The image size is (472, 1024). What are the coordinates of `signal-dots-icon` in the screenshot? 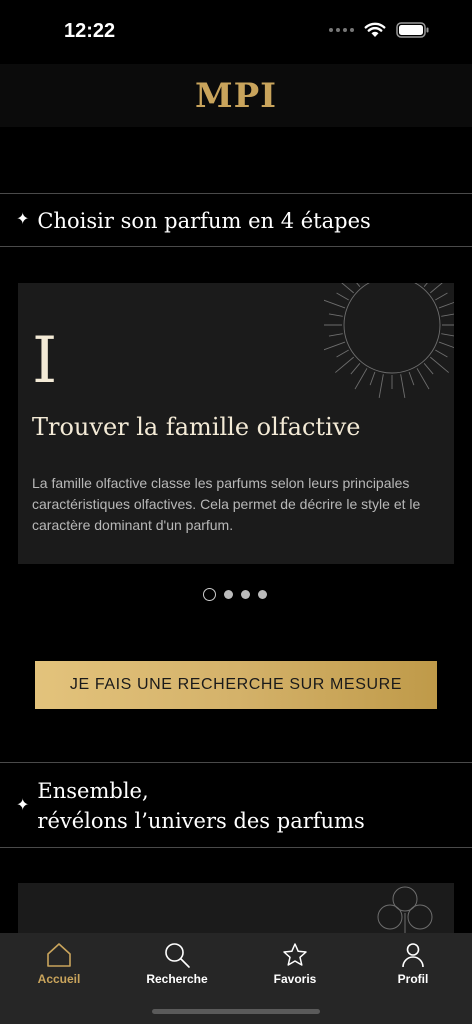 It's located at (341, 30).